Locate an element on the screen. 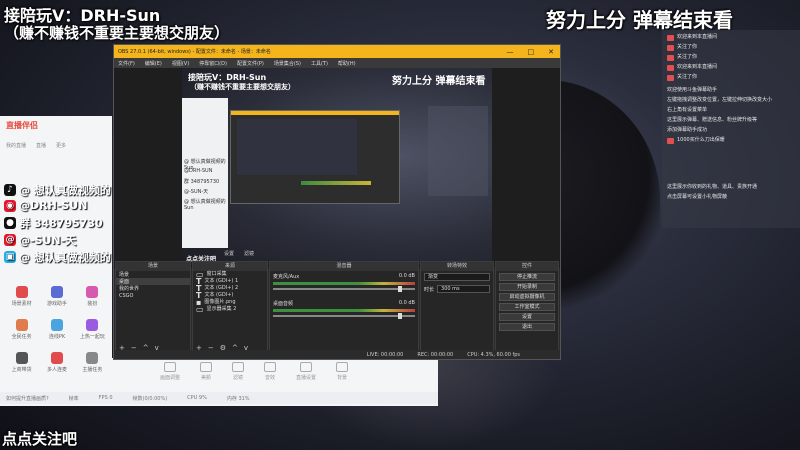 The height and width of the screenshot is (450, 800). menu-file: 文件(F) is located at coordinates (126, 63).